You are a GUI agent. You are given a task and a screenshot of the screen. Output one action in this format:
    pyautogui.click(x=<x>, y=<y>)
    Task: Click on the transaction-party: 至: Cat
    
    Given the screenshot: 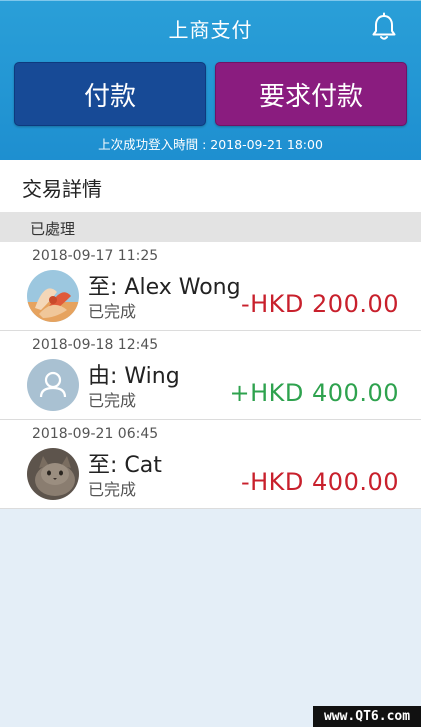 What is the action you would take?
    pyautogui.click(x=125, y=465)
    